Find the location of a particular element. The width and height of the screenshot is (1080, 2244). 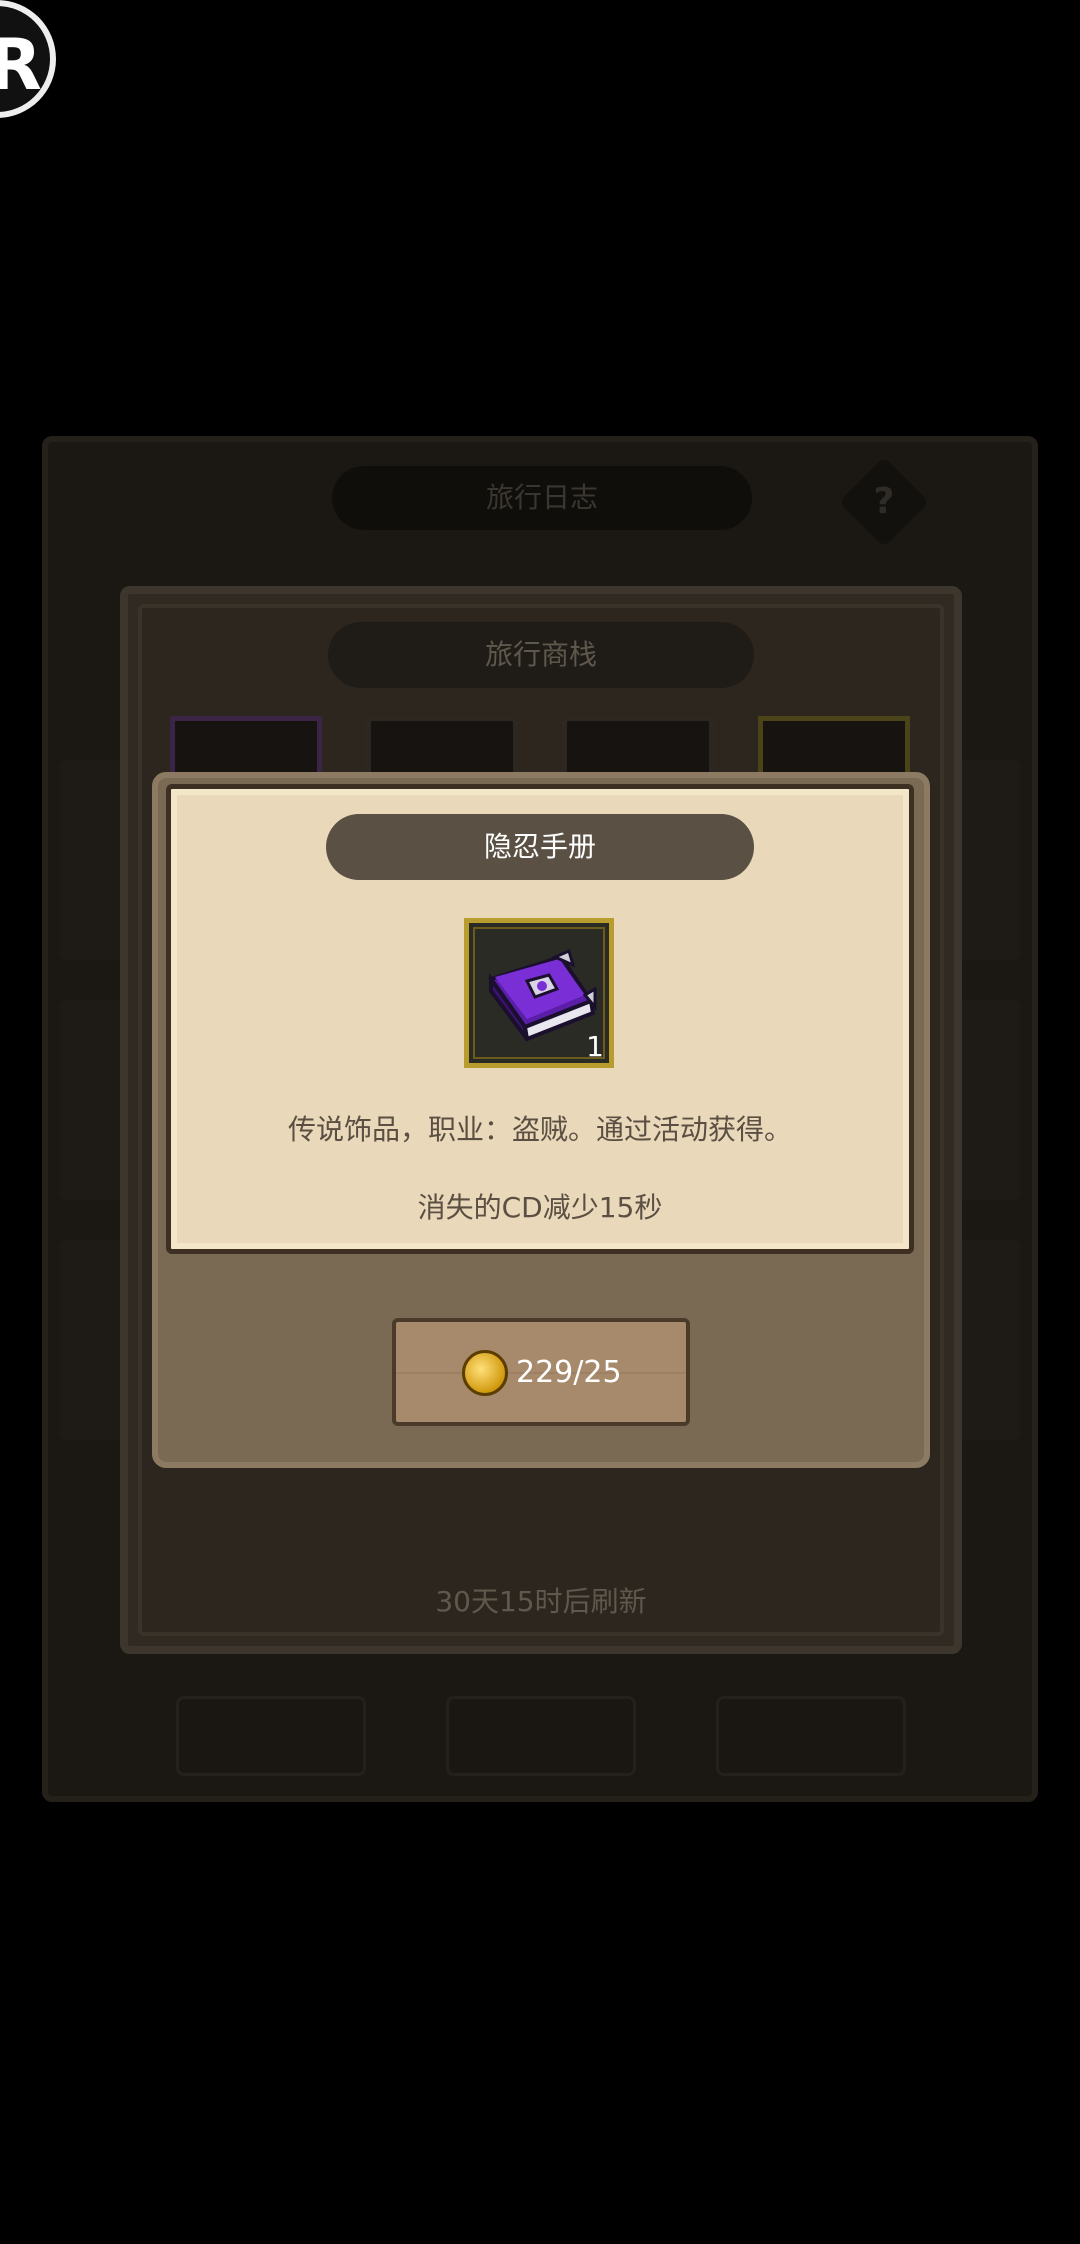

shop-title: 旅行商栈 is located at coordinates (541, 655).